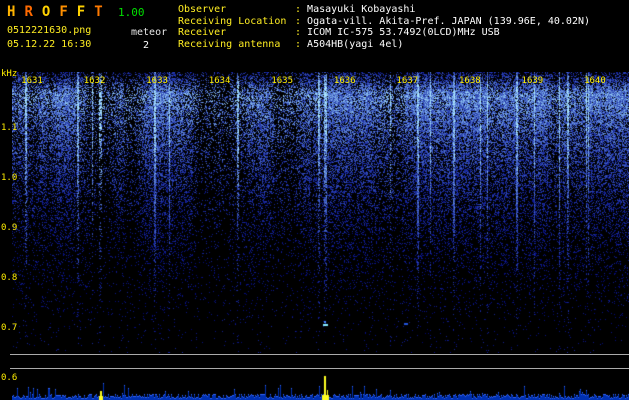  Describe the element at coordinates (229, 44) in the screenshot. I see `info-label: Receiving antenna` at that location.